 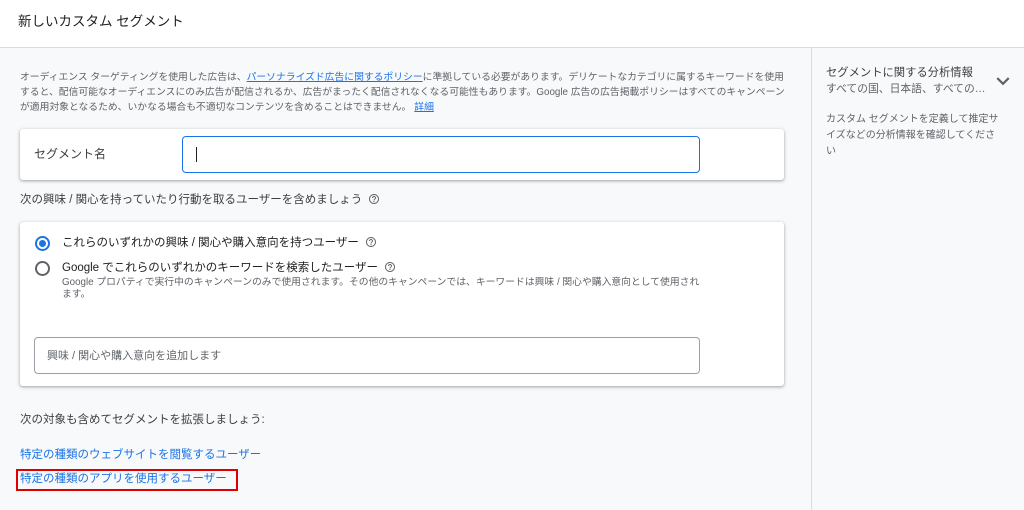 I want to click on option-interests-label: これらのいずれかの興味 / 関心や購入意向を持つユーザー, so click(x=210, y=243).